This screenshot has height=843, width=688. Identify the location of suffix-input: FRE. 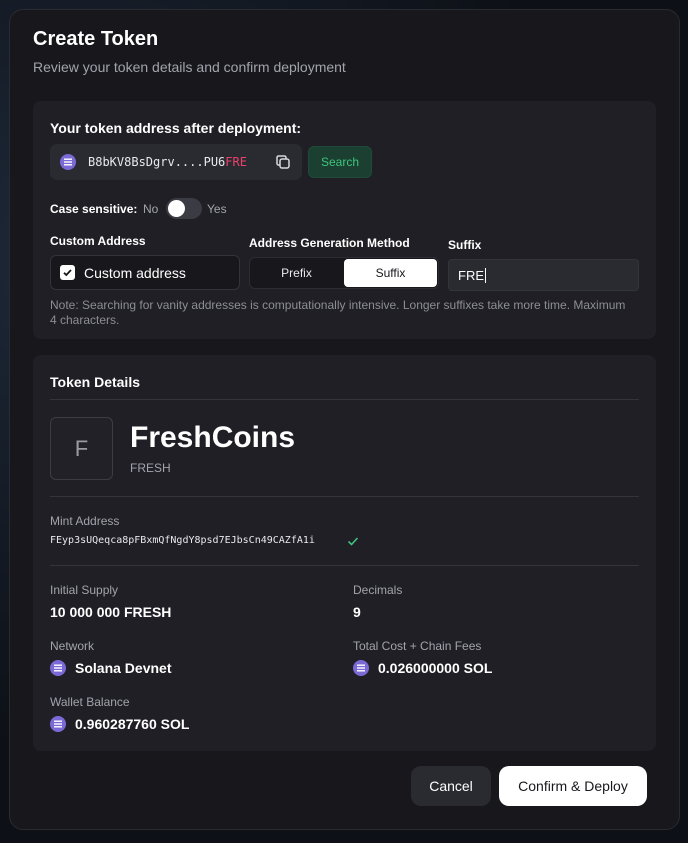
(543, 275).